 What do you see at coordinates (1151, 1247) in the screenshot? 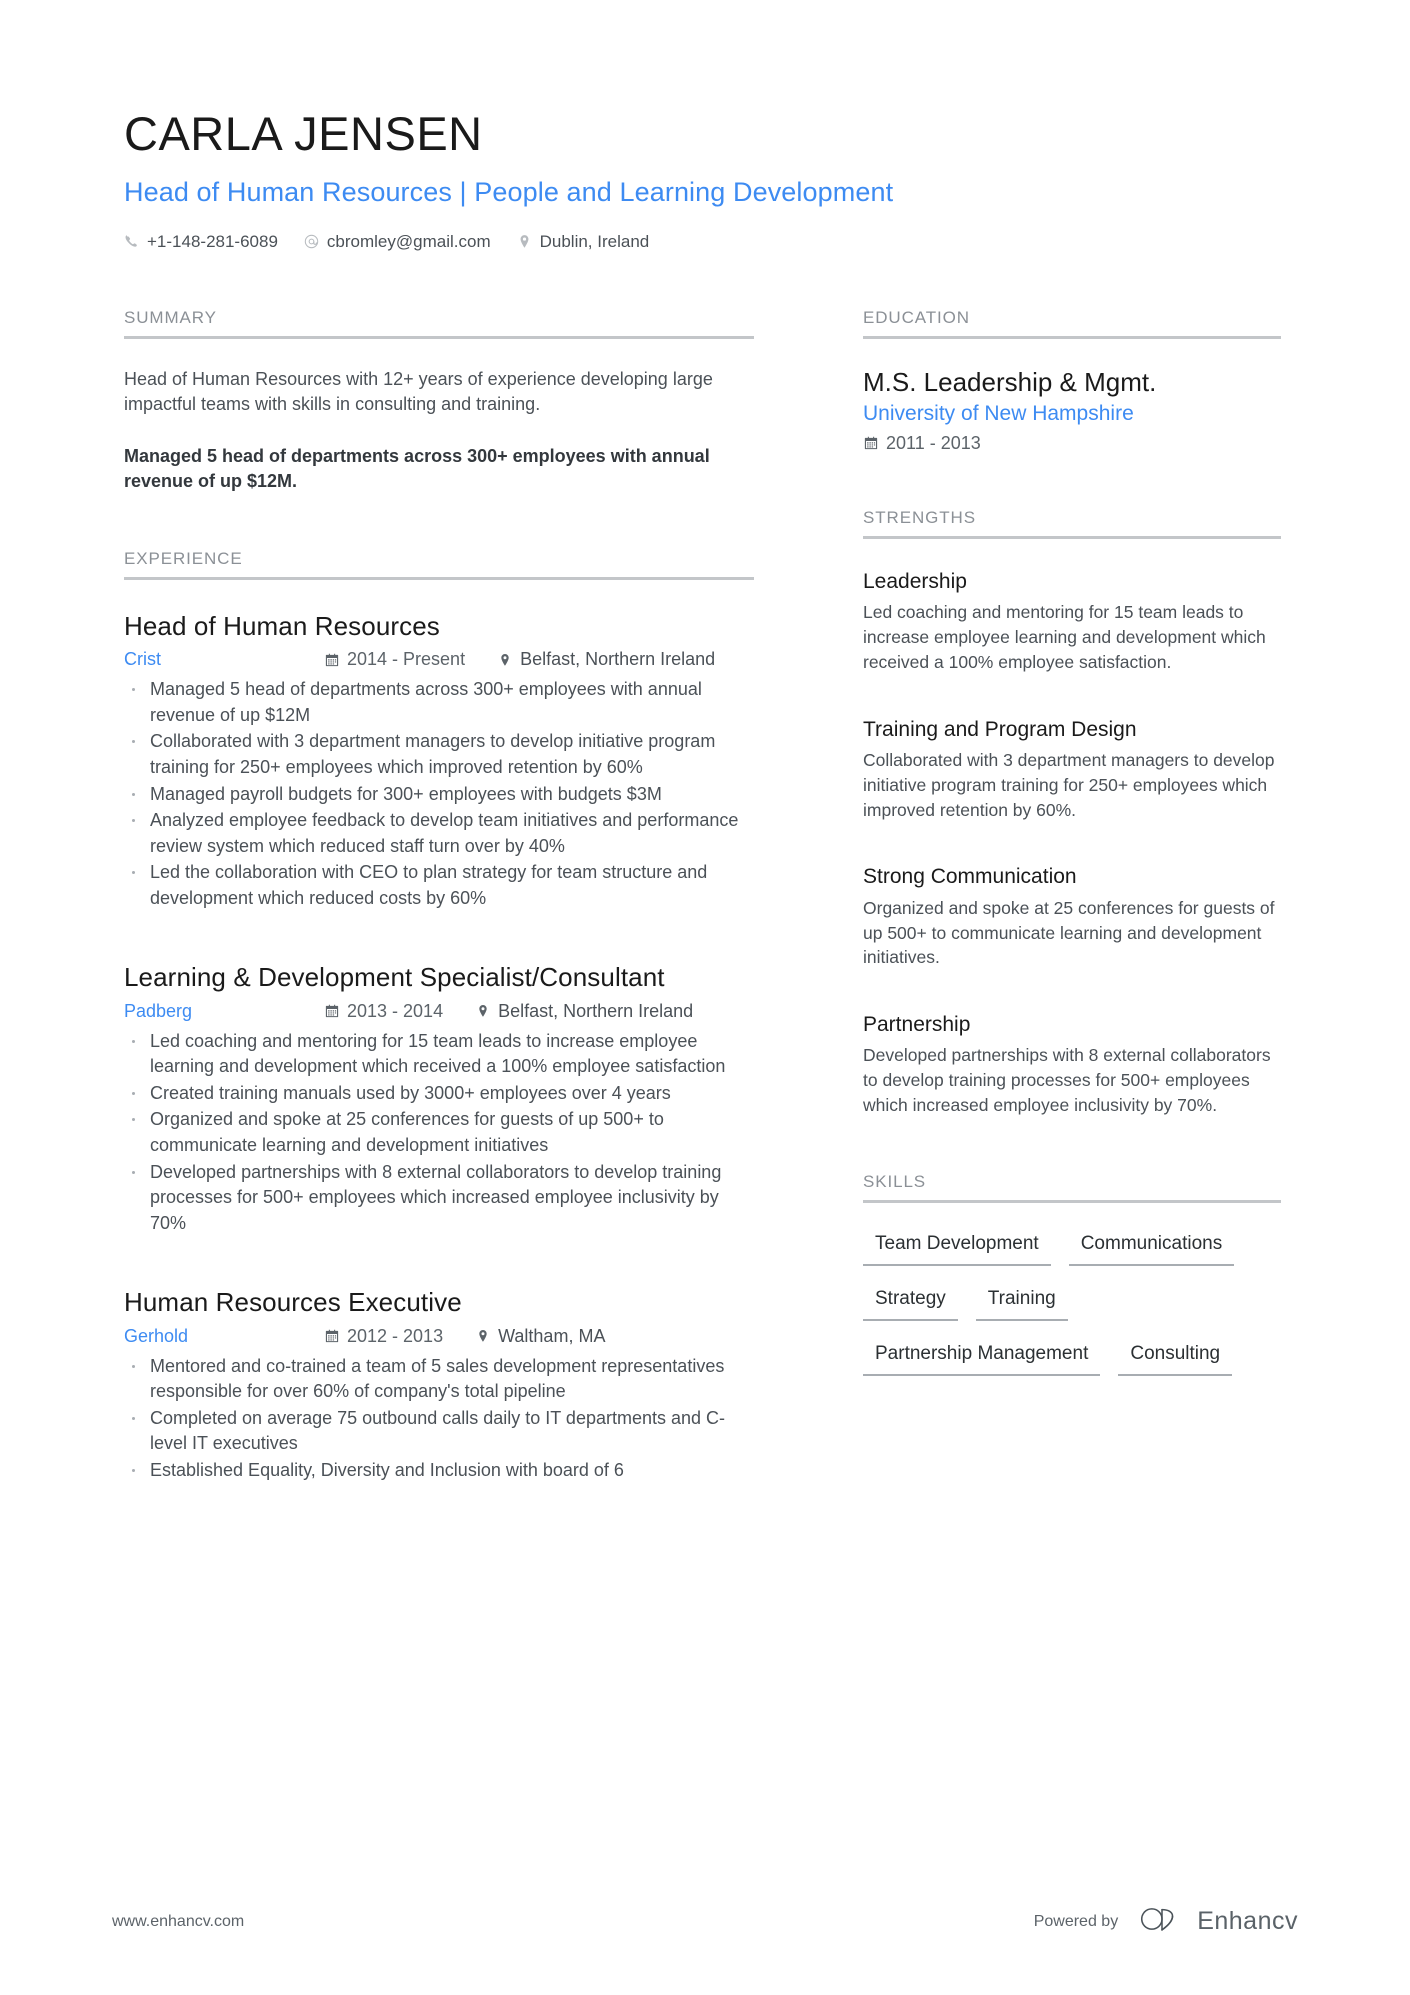
I see `skill-tag: Communications` at bounding box center [1151, 1247].